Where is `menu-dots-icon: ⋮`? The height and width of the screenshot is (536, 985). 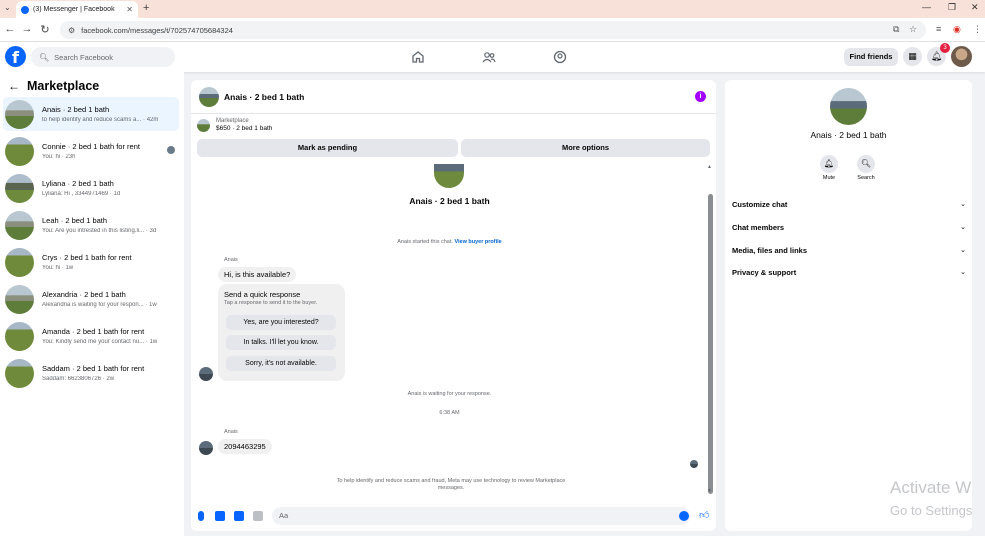
menu-dots-icon: ⋮ is located at coordinates (977, 29).